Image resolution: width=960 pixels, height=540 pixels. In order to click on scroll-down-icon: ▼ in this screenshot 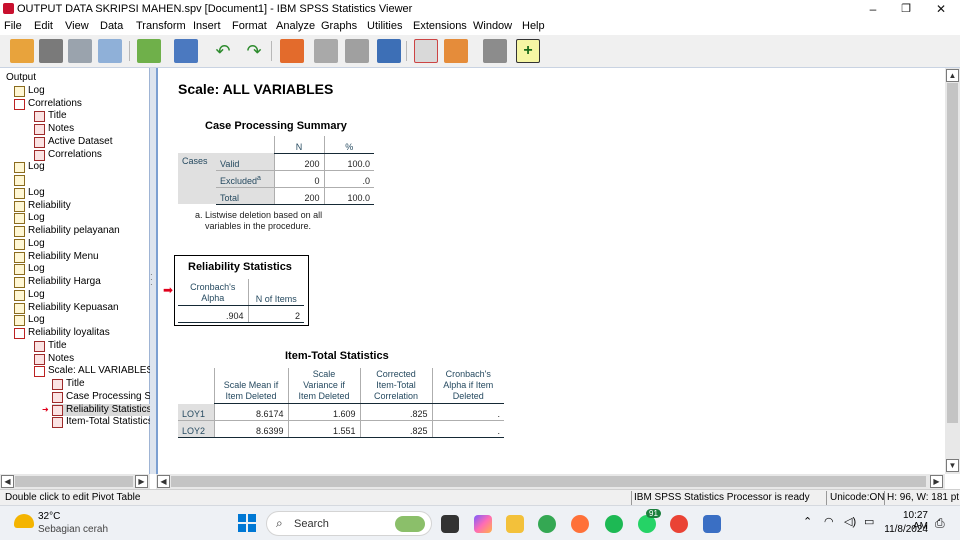, I will do `click(952, 465)`.